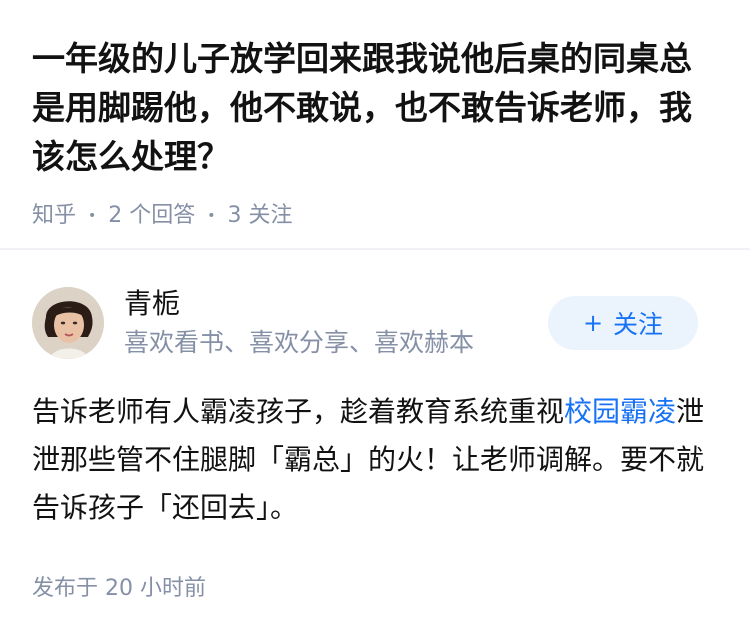  Describe the element at coordinates (151, 216) in the screenshot. I see `answer-count: 2 个回答` at that location.